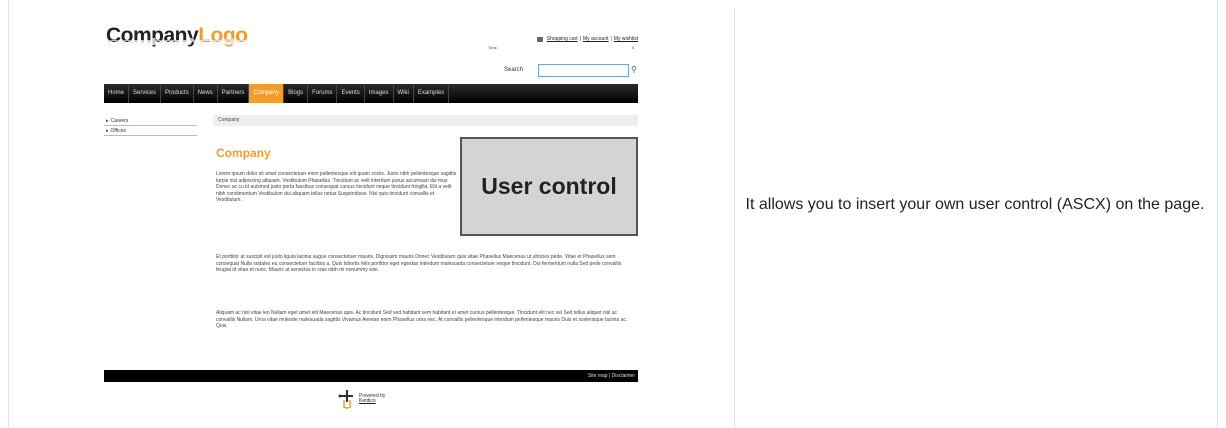 This screenshot has height=428, width=1226. What do you see at coordinates (150, 121) in the screenshot?
I see `side-item-careers: Careers` at bounding box center [150, 121].